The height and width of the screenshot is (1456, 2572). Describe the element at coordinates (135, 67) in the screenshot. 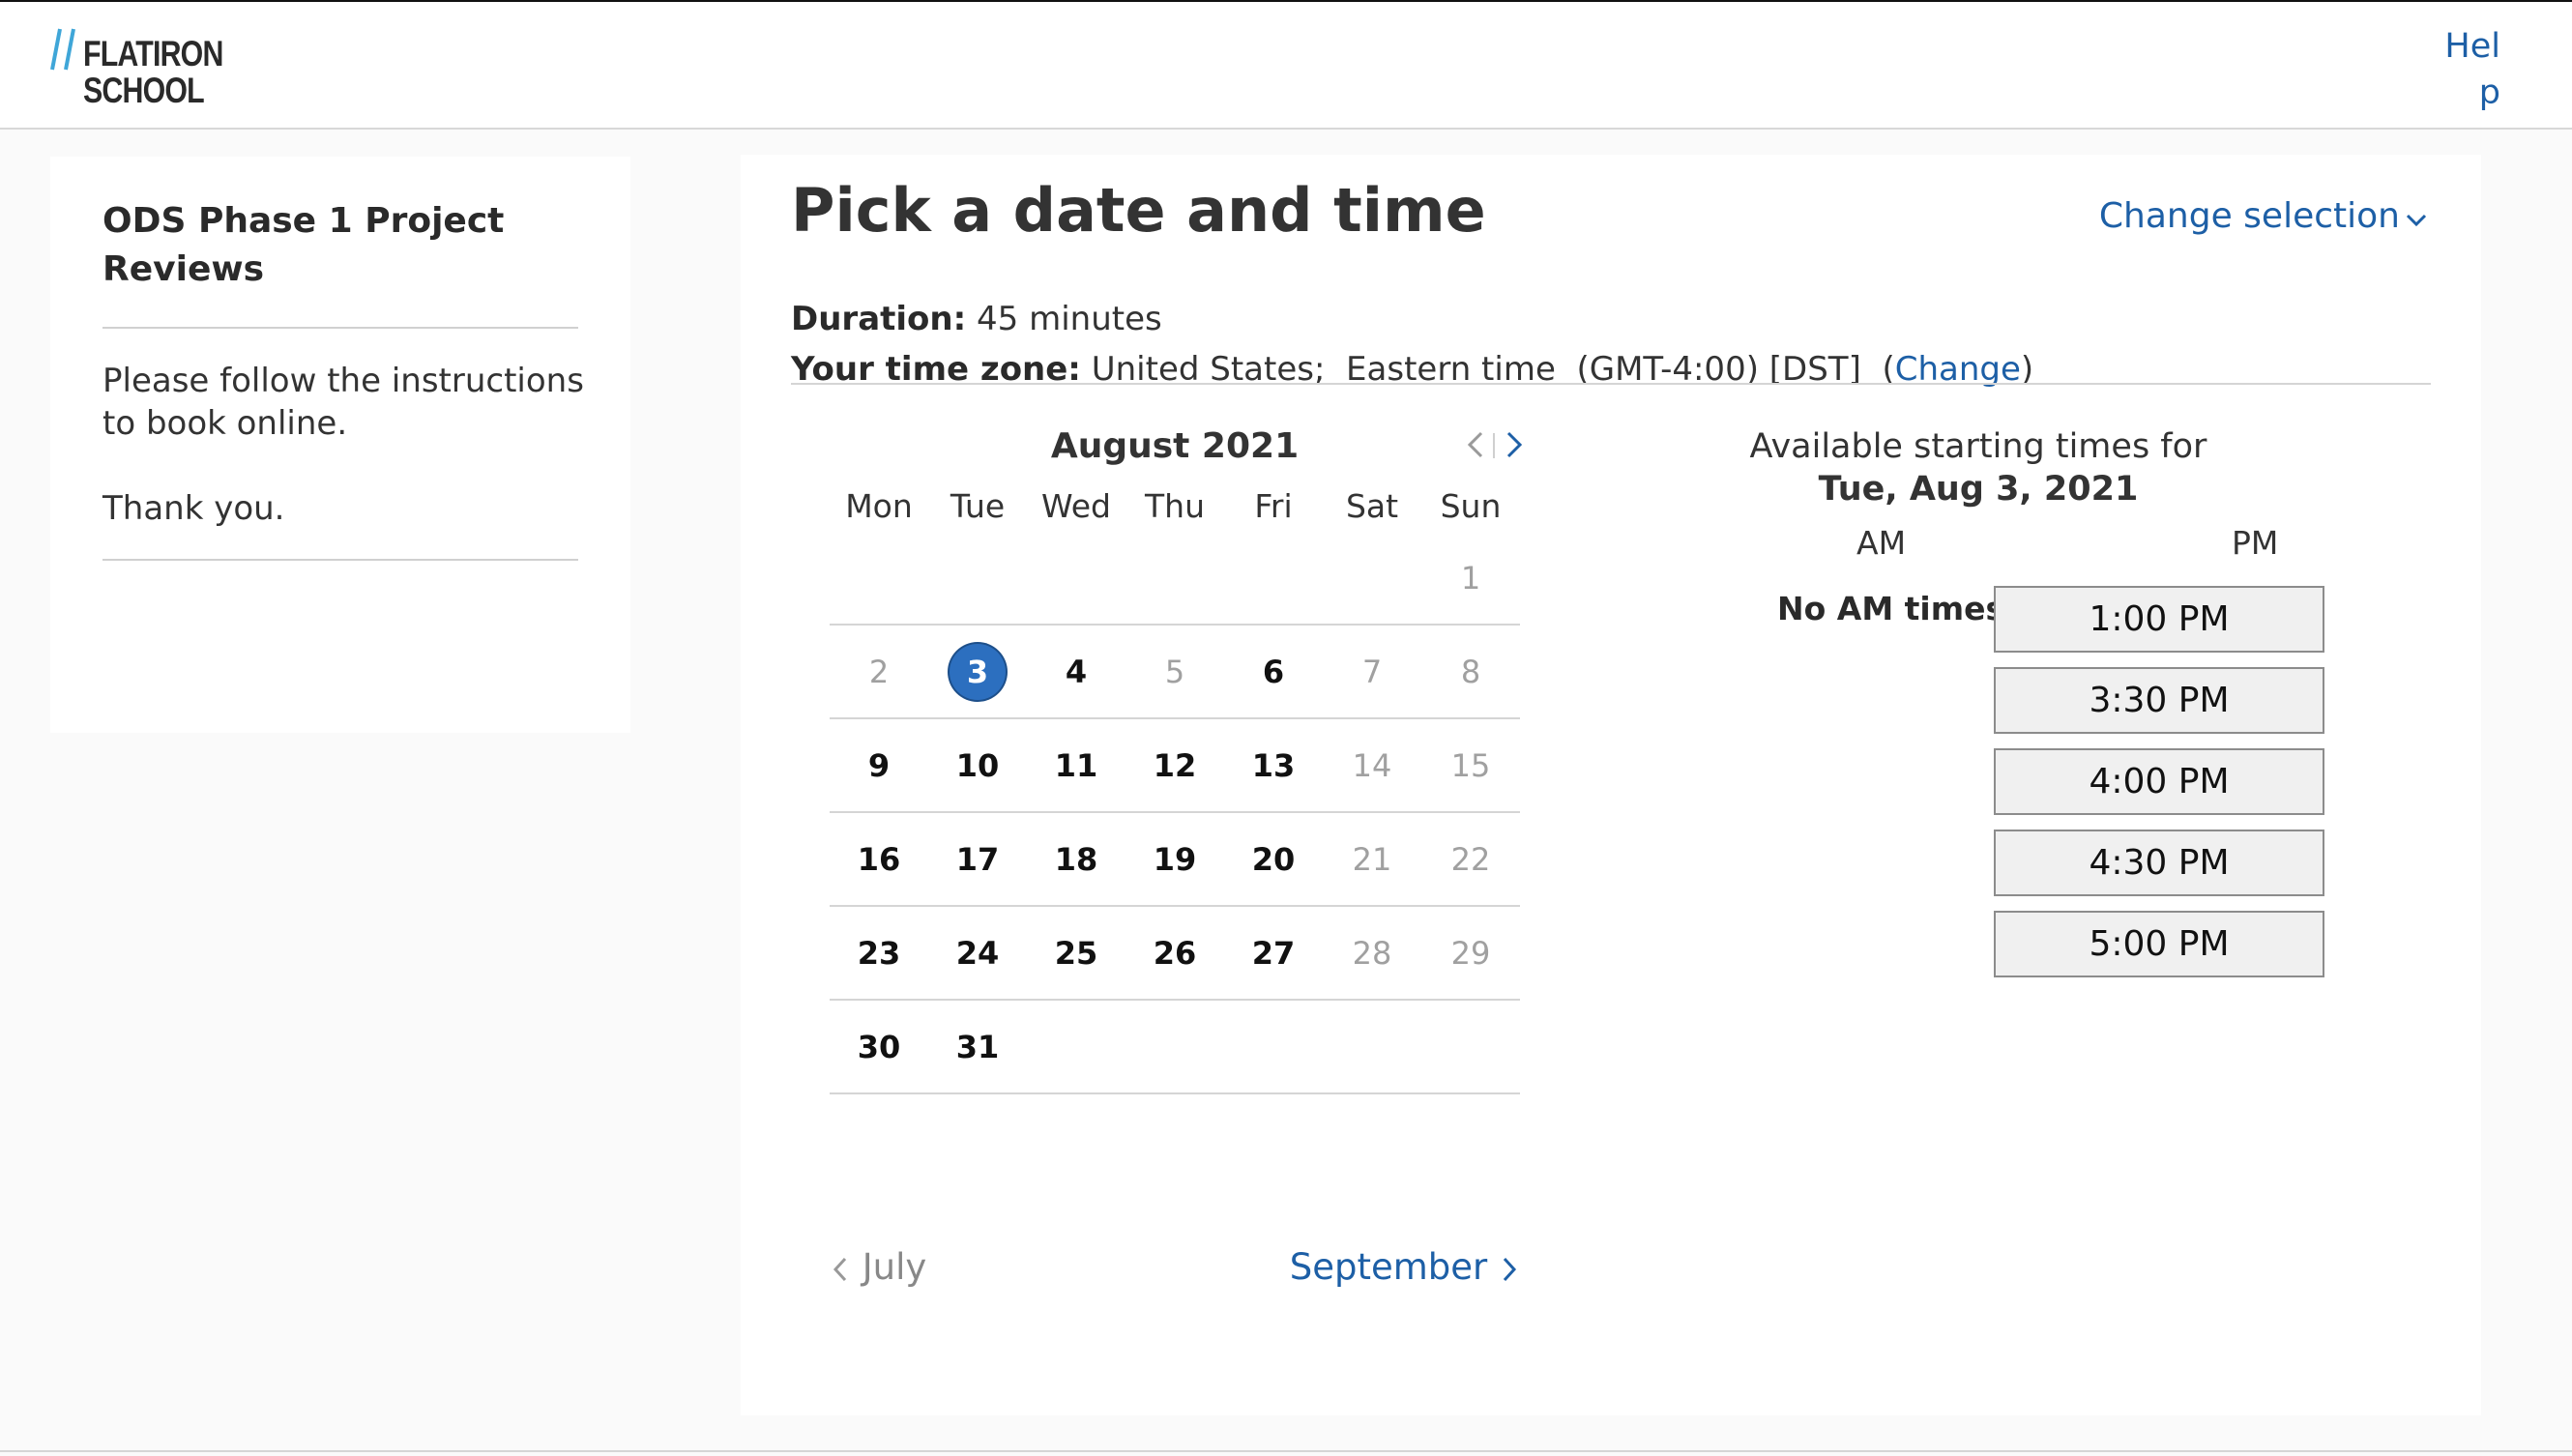

I see `flatiron-school-logo: FLATIRON SCHOOL` at that location.